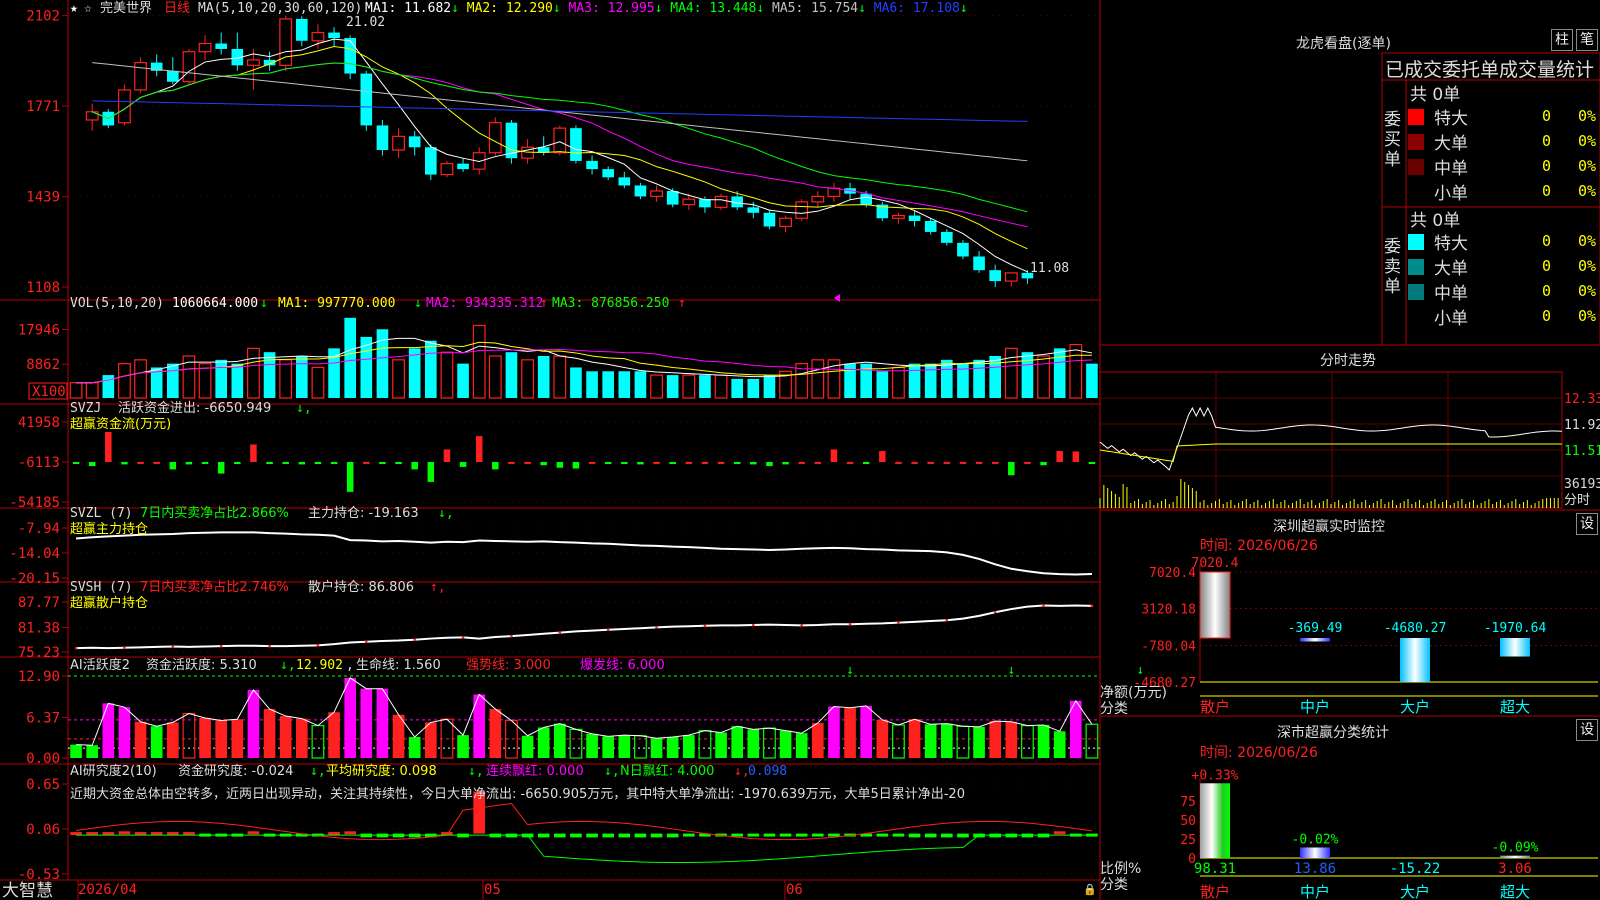 This screenshot has height=900, width=1600. What do you see at coordinates (1451, 269) in the screenshot?
I see `sell-row-label: 大单` at bounding box center [1451, 269].